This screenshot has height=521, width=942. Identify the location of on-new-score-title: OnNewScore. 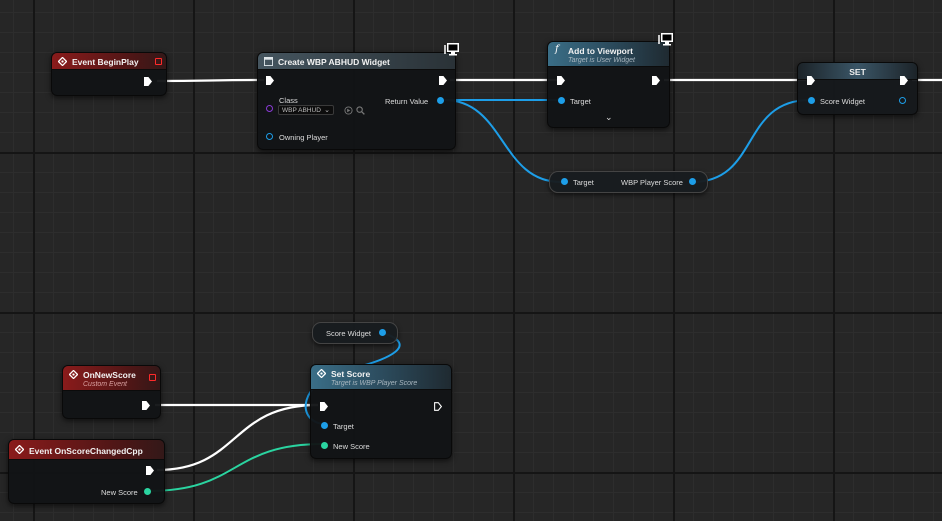
(109, 375).